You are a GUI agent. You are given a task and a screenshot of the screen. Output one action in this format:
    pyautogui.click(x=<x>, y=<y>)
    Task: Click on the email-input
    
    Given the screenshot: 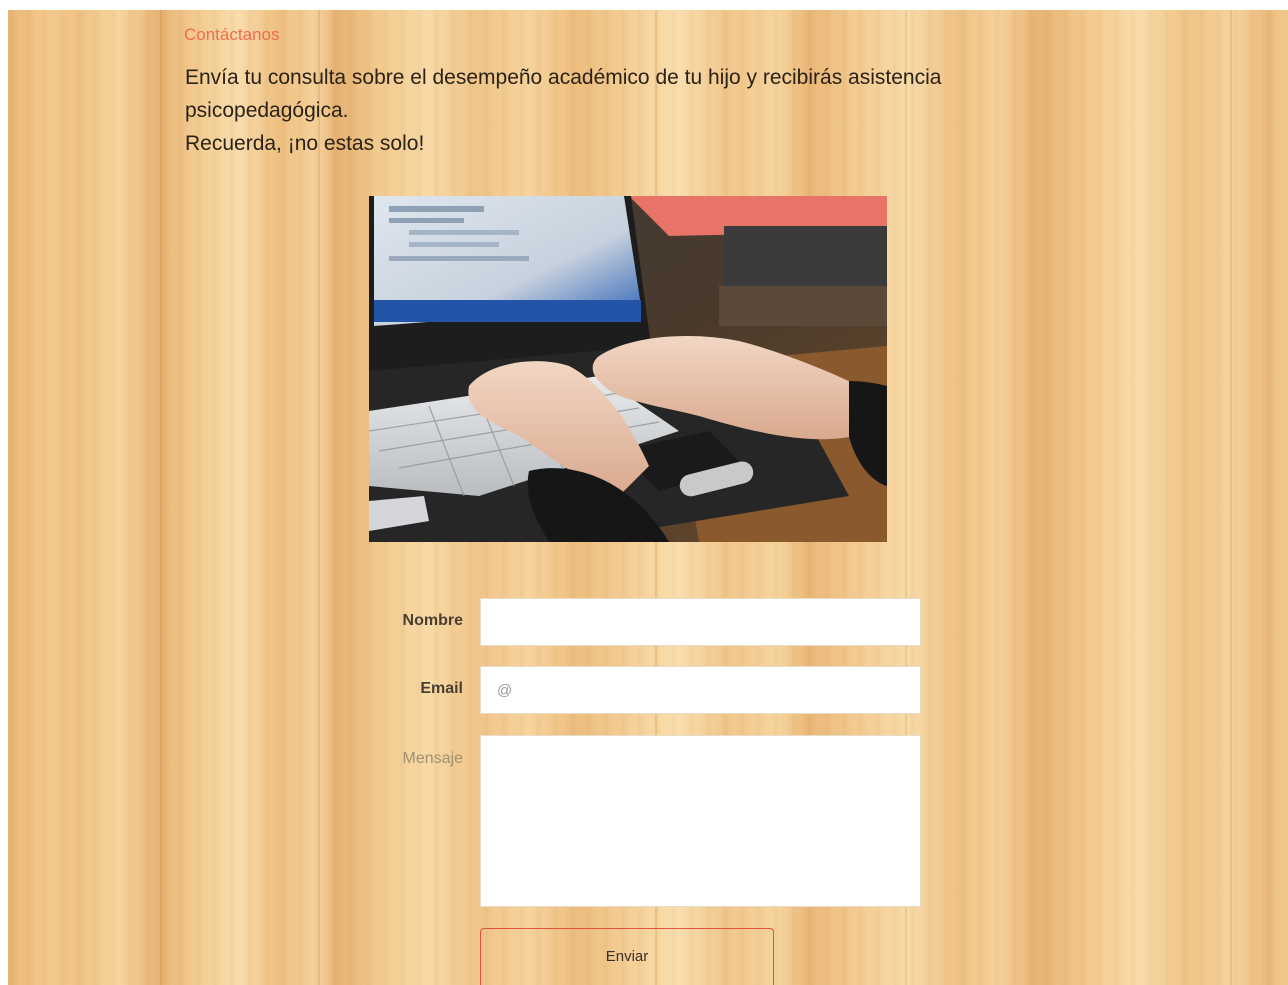 What is the action you would take?
    pyautogui.click(x=700, y=690)
    